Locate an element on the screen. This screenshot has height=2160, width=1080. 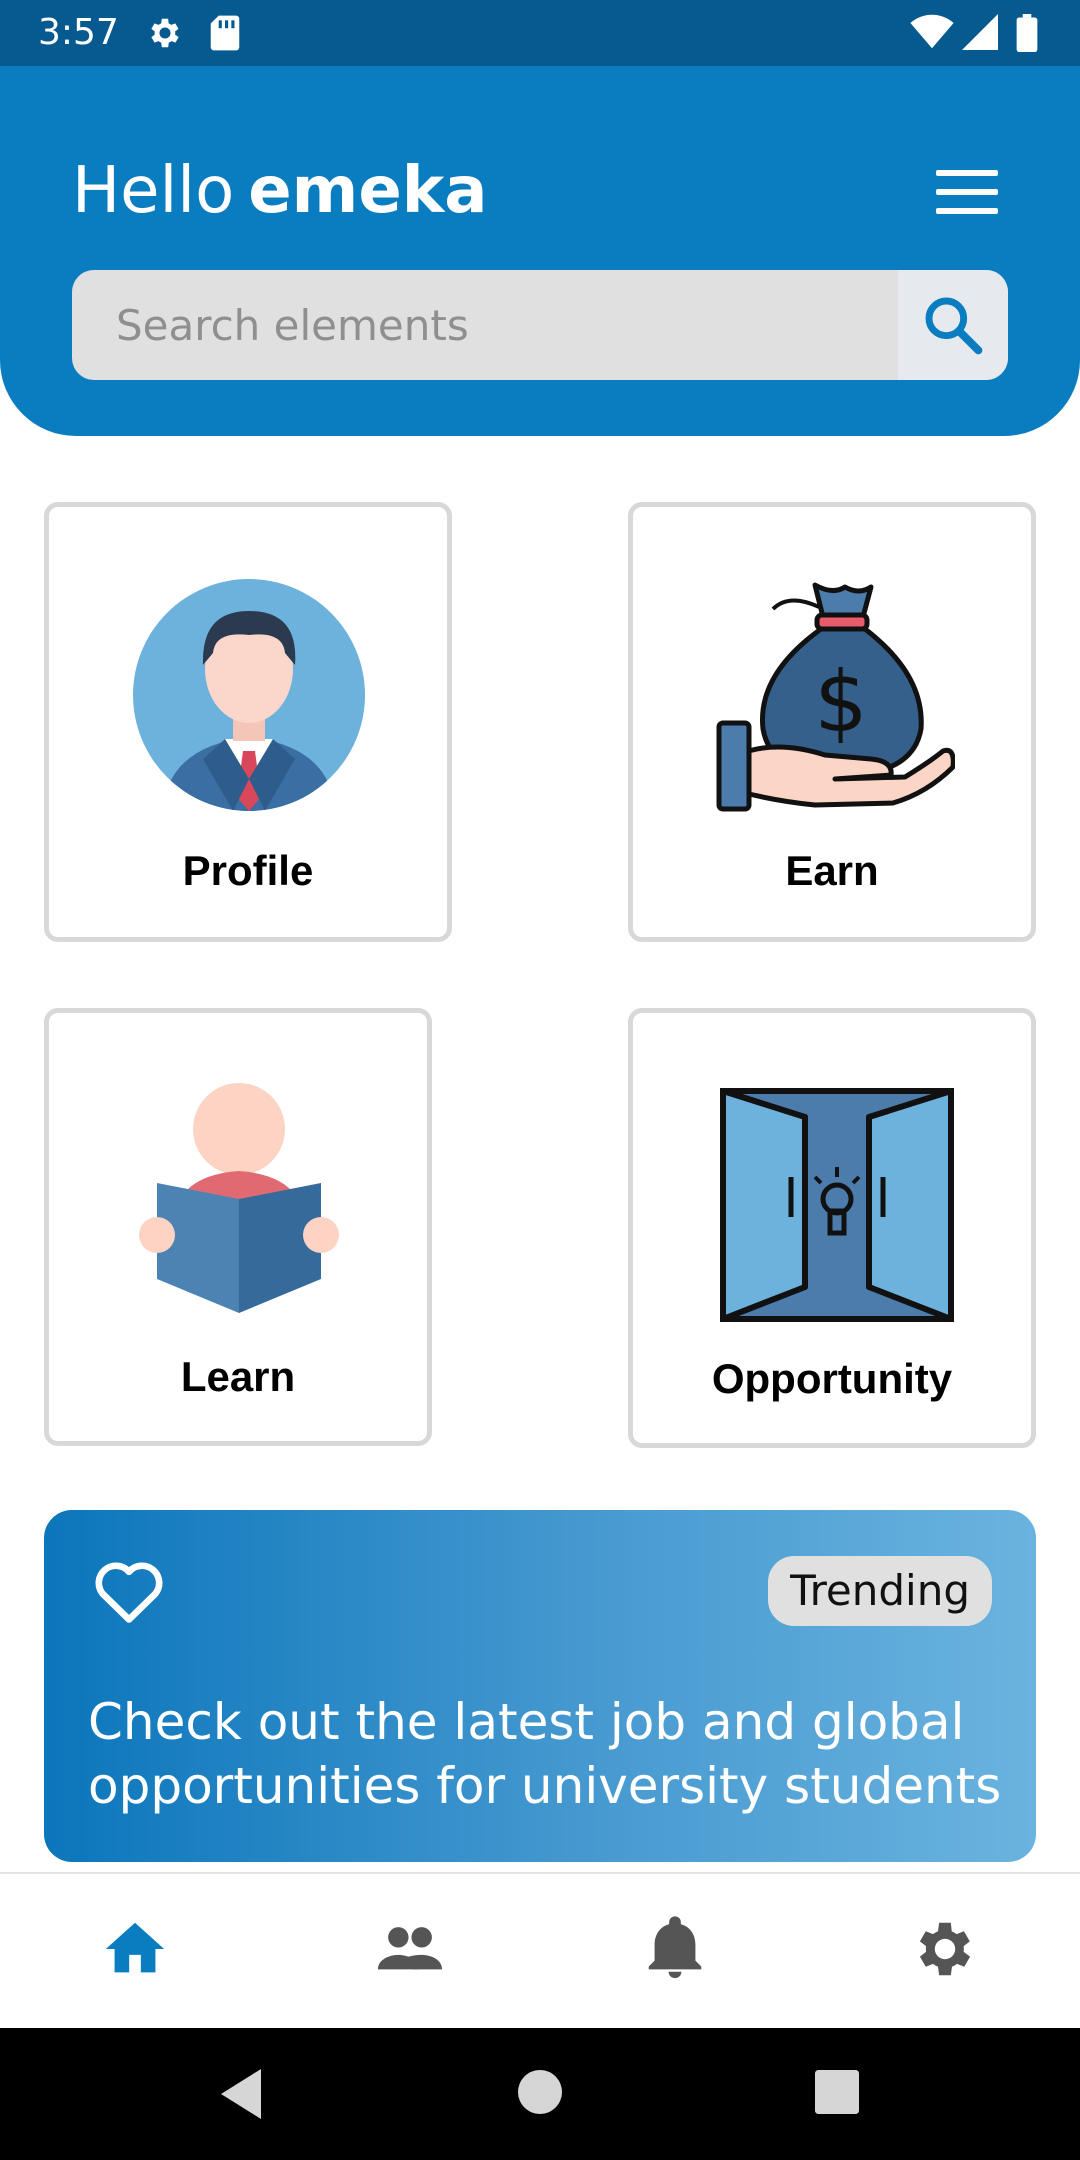
status-bar: 3:57 is located at coordinates (540, 33).